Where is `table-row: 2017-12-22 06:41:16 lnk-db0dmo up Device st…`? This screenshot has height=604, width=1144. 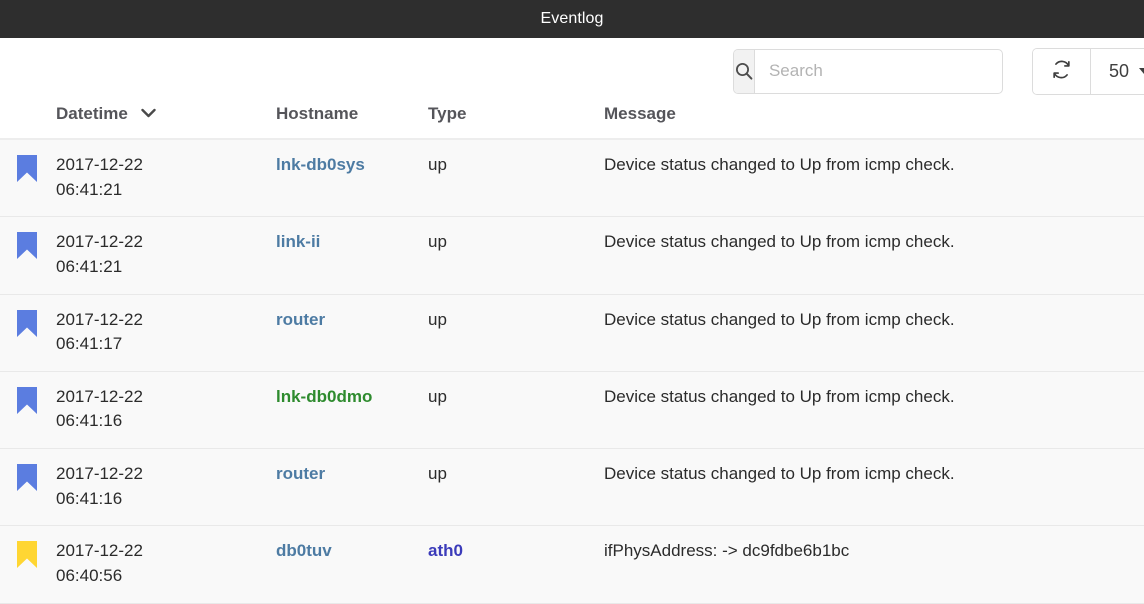
table-row: 2017-12-22 06:41:16 lnk-db0dmo up Device st… is located at coordinates (572, 410).